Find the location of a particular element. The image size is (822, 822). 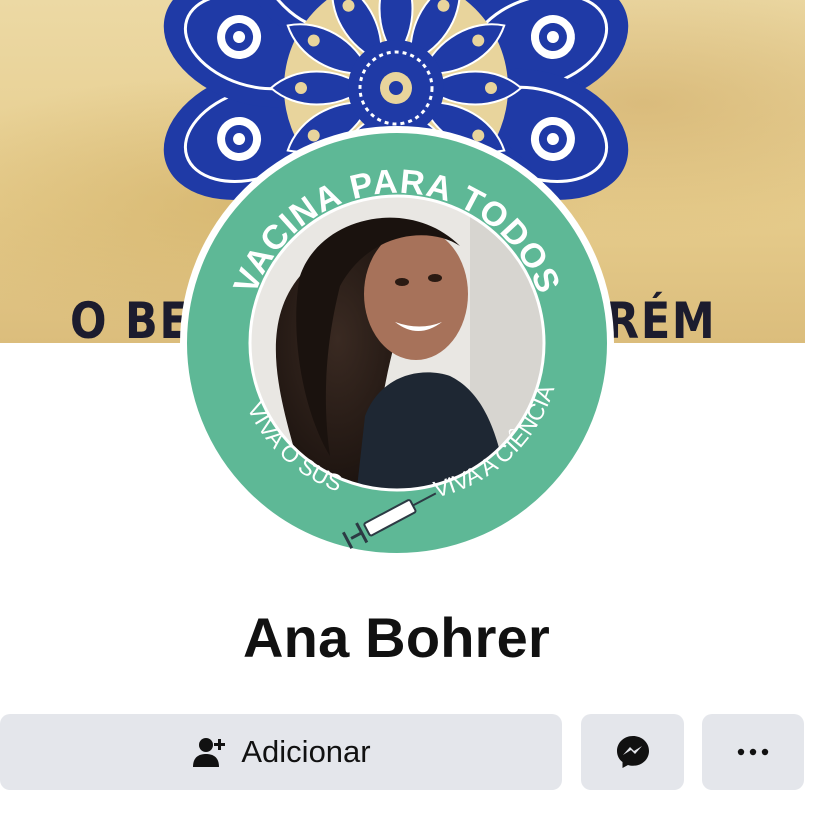

more-icon is located at coordinates (753, 752).